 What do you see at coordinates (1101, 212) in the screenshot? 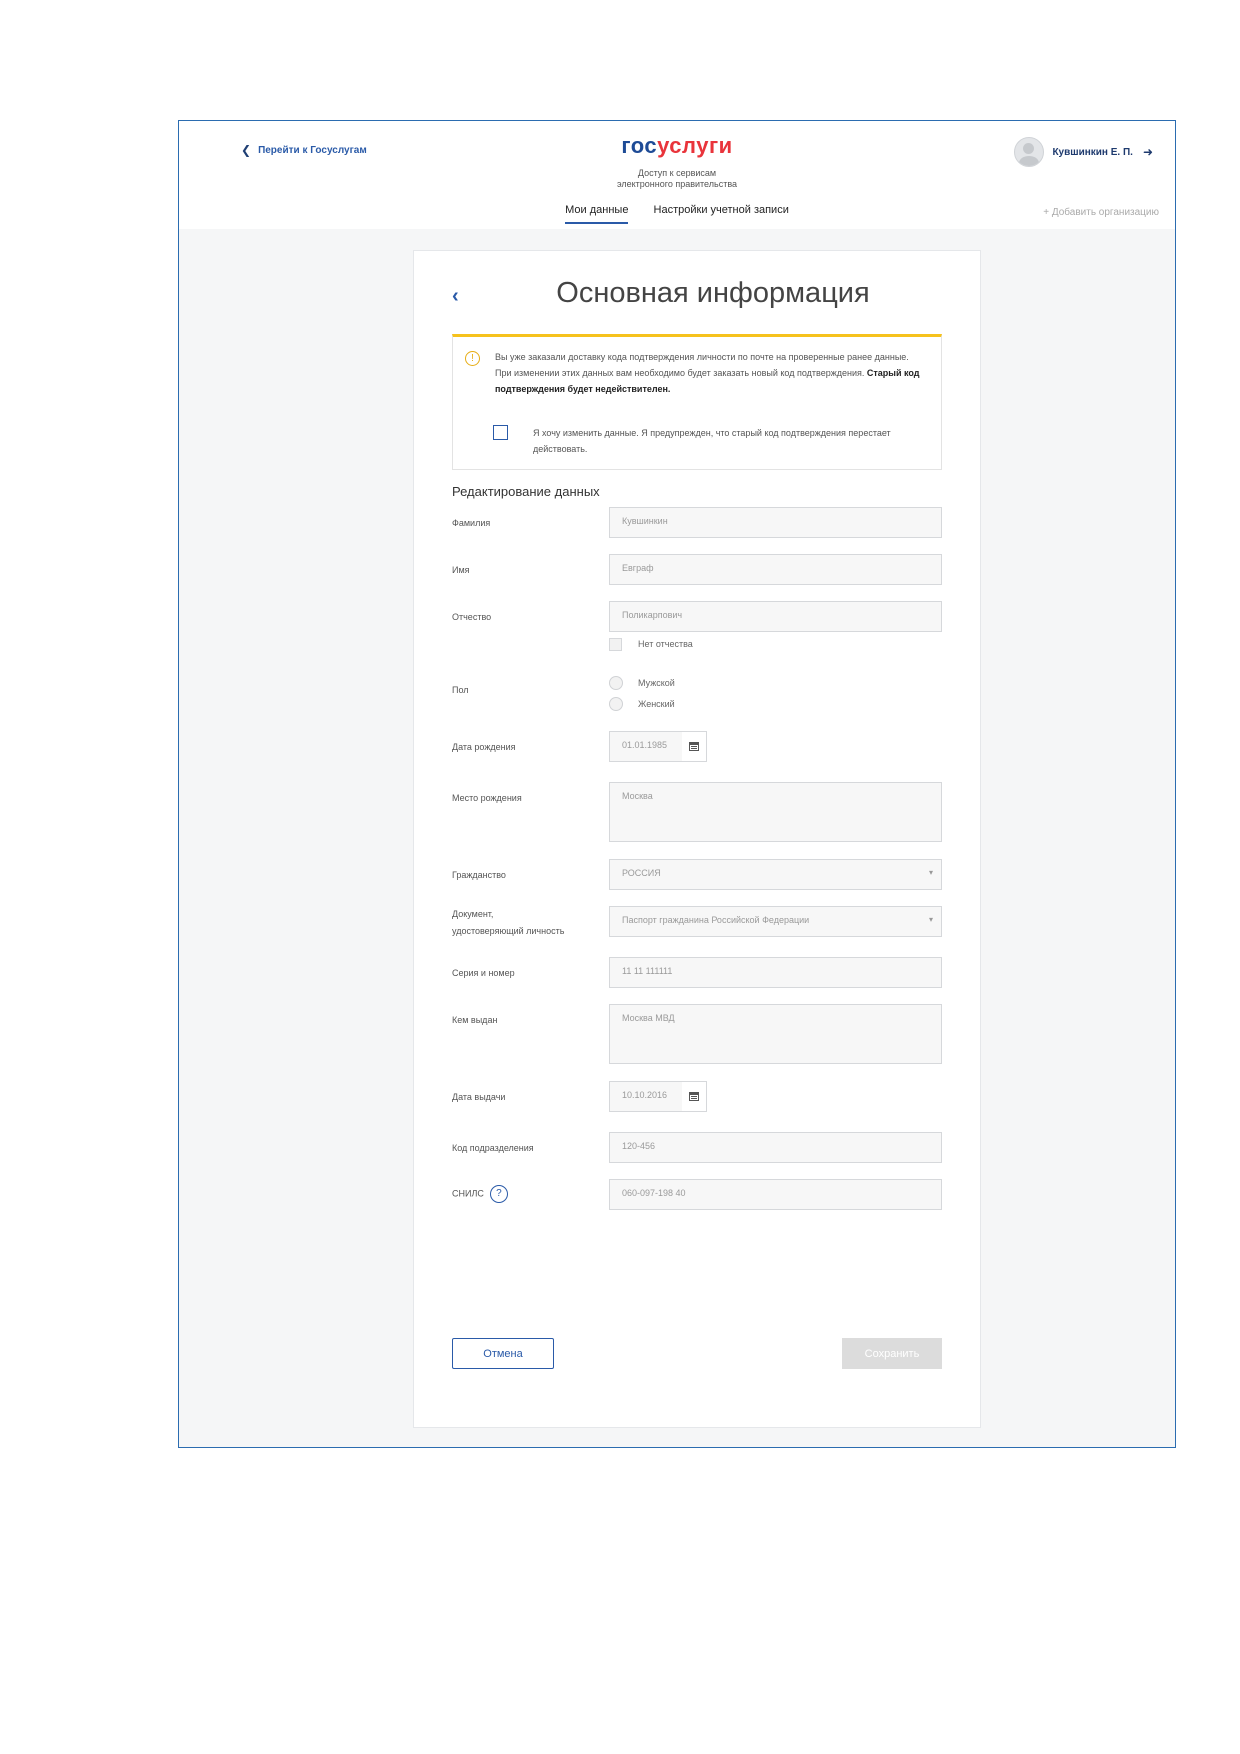
I see `add-organization-link: + Добавить организацию` at bounding box center [1101, 212].